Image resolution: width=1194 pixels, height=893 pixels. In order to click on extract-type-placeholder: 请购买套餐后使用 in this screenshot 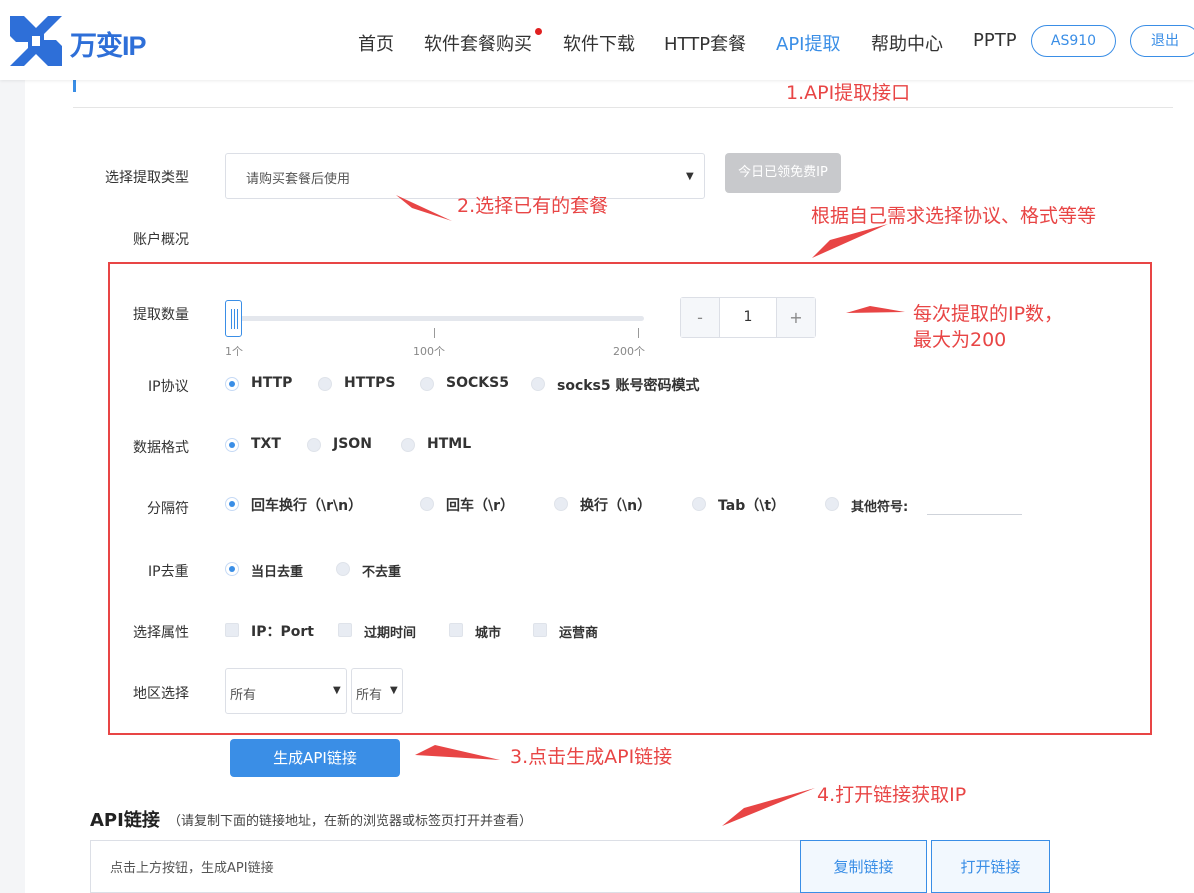, I will do `click(298, 179)`.